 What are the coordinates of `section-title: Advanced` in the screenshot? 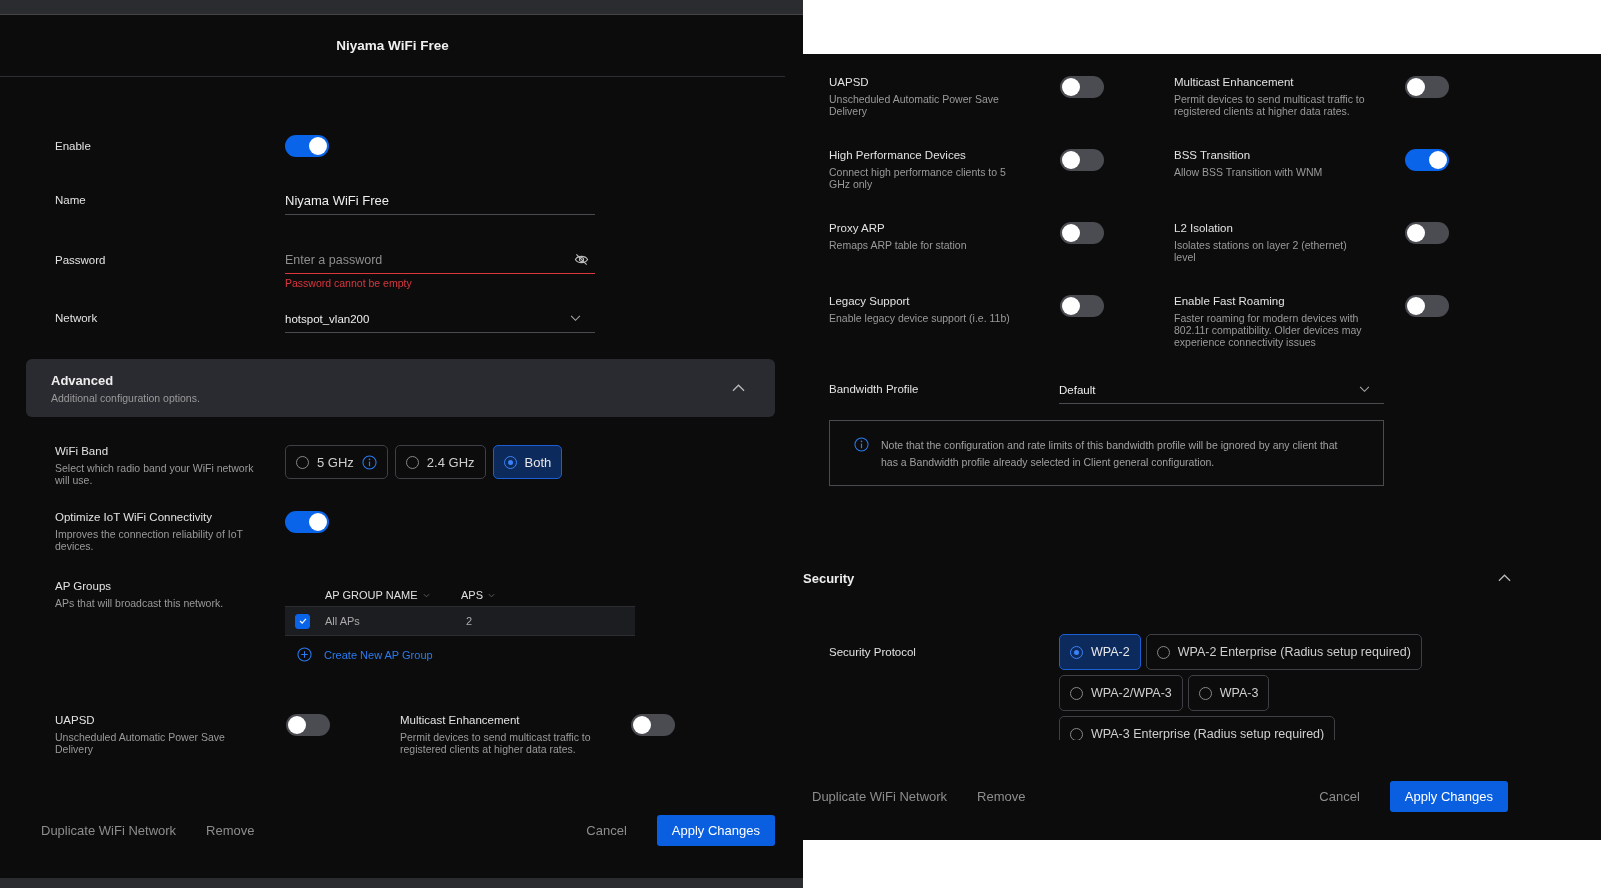 It's located at (83, 380).